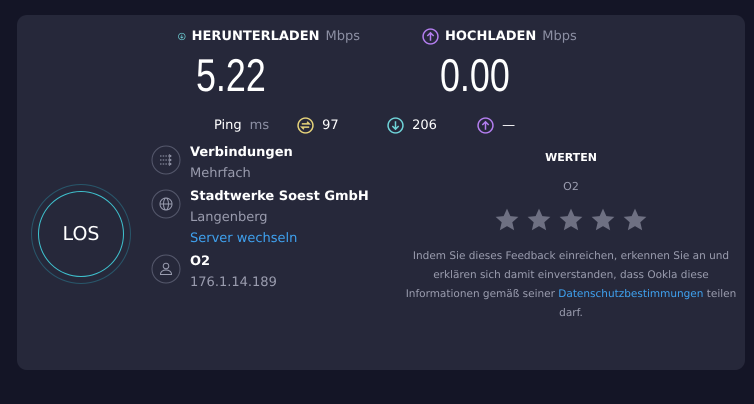 This screenshot has height=404, width=754. I want to click on ping-value: 97, so click(330, 125).